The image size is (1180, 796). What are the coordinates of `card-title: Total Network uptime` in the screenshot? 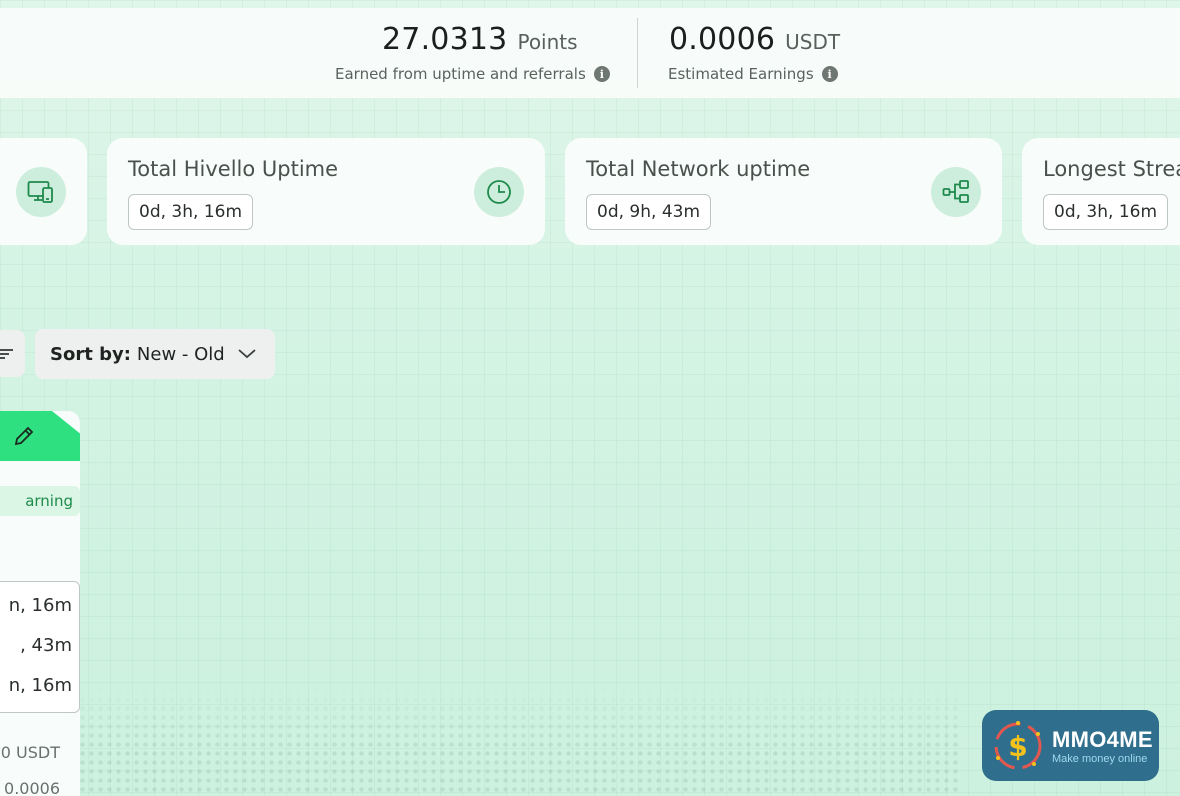 It's located at (698, 169).